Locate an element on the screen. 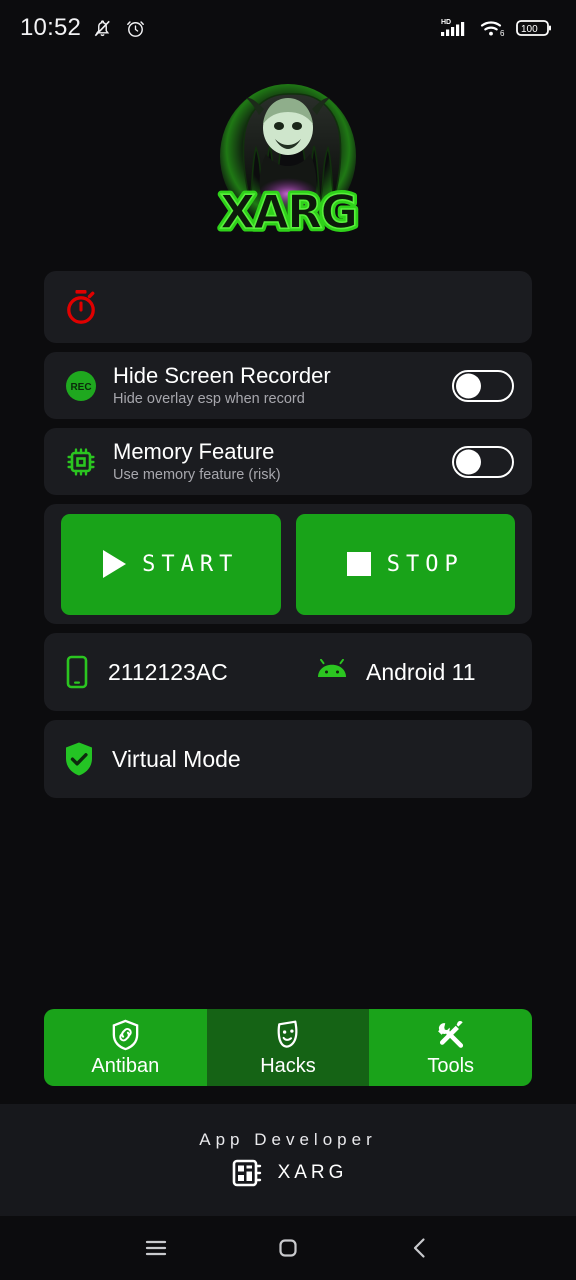 This screenshot has height=1280, width=576. stop-button: STOP is located at coordinates (405, 564).